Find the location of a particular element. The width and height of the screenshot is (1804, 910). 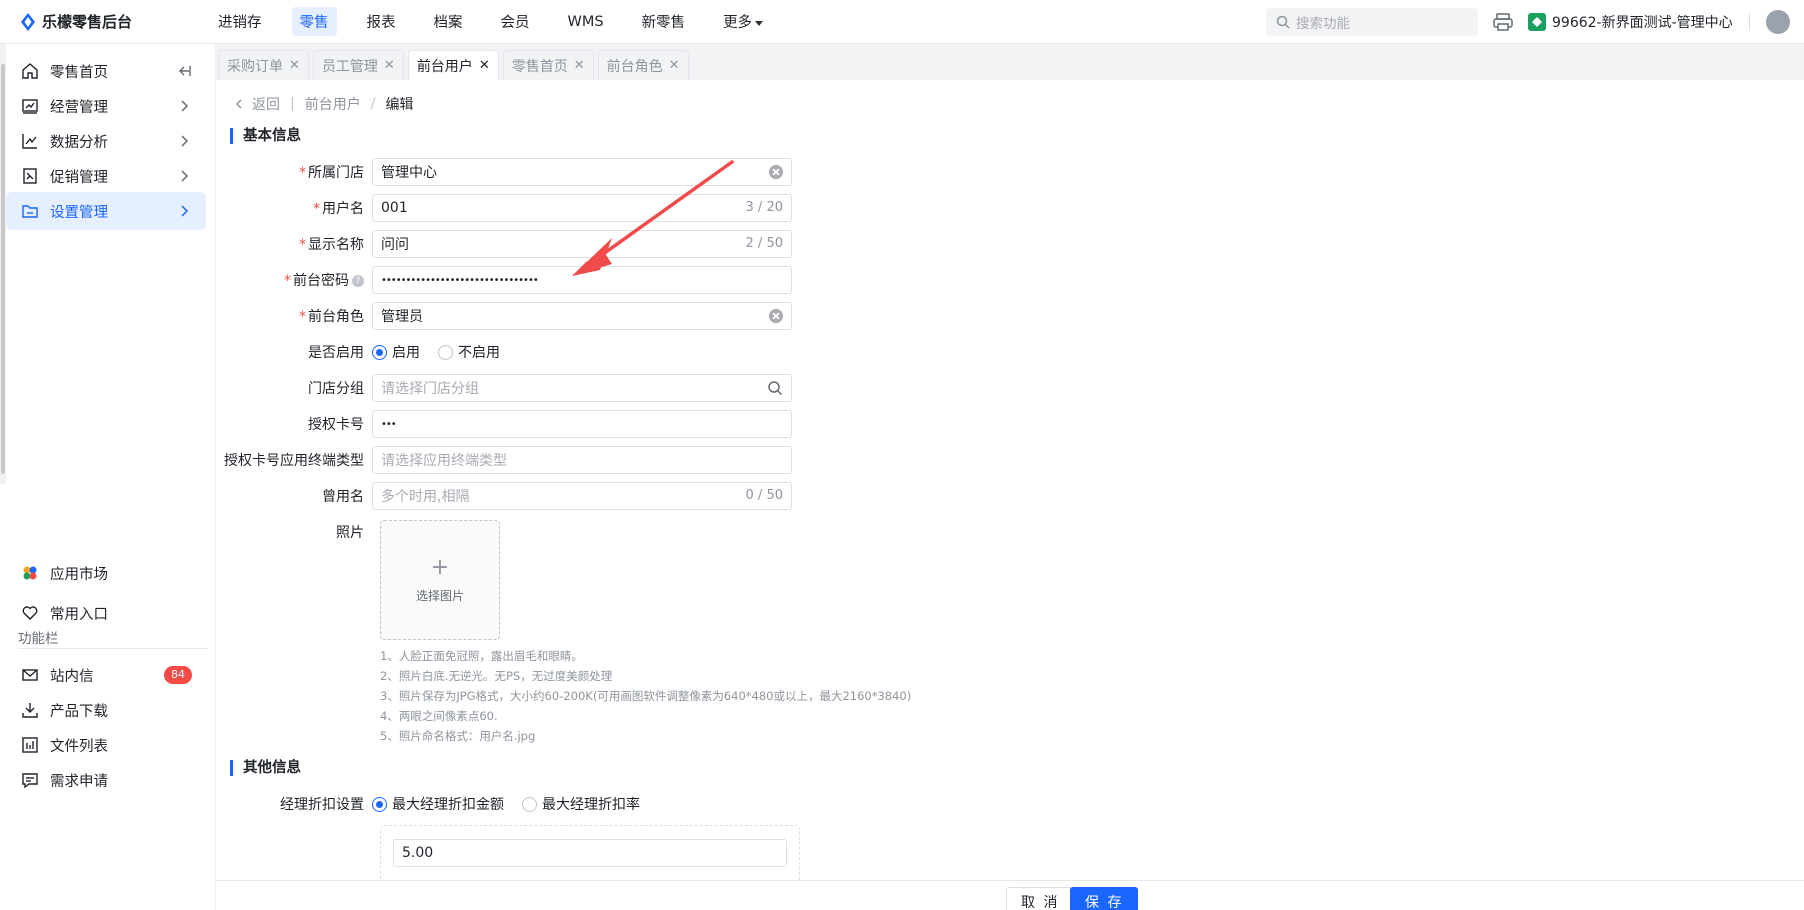

topnav-item: 进销存 is located at coordinates (240, 21).